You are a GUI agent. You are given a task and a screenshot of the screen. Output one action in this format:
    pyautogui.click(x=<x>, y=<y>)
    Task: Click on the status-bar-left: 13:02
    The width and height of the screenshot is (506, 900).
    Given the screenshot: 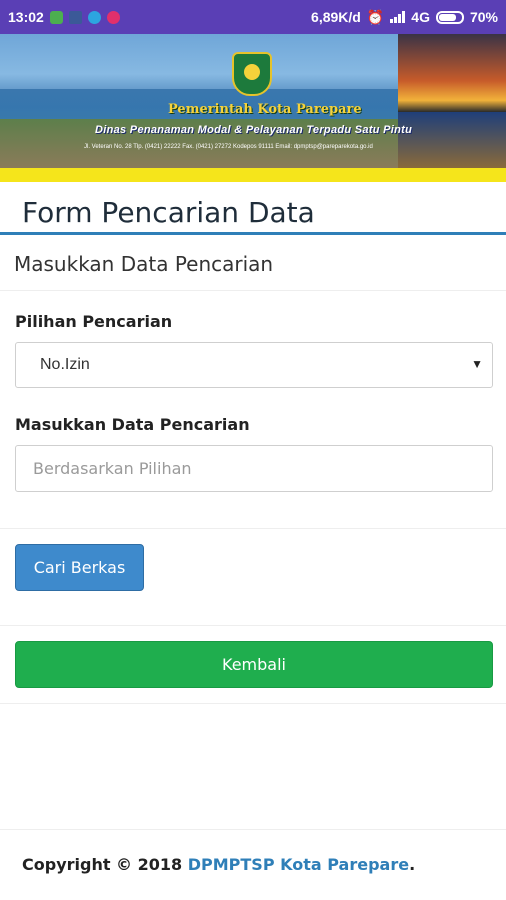 What is the action you would take?
    pyautogui.click(x=64, y=17)
    